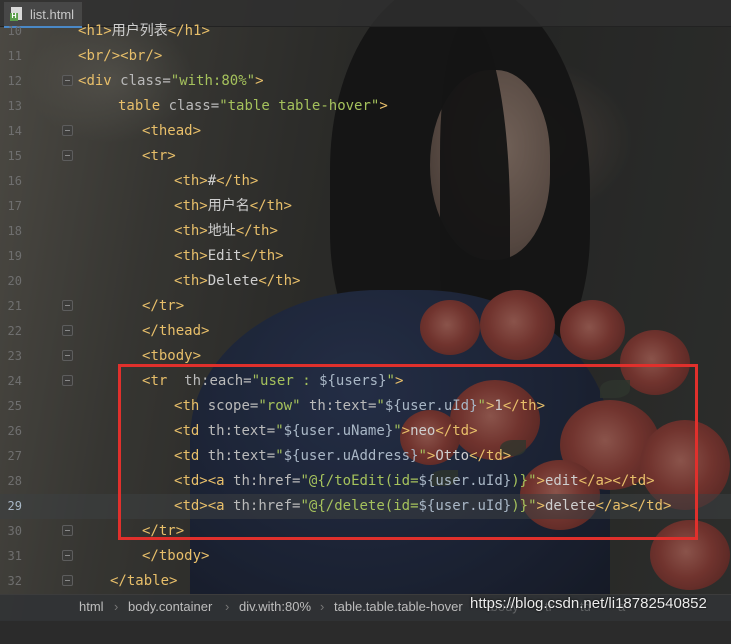 The width and height of the screenshot is (731, 644). What do you see at coordinates (275, 607) in the screenshot?
I see `breadcrumb-item: div.with:80%` at bounding box center [275, 607].